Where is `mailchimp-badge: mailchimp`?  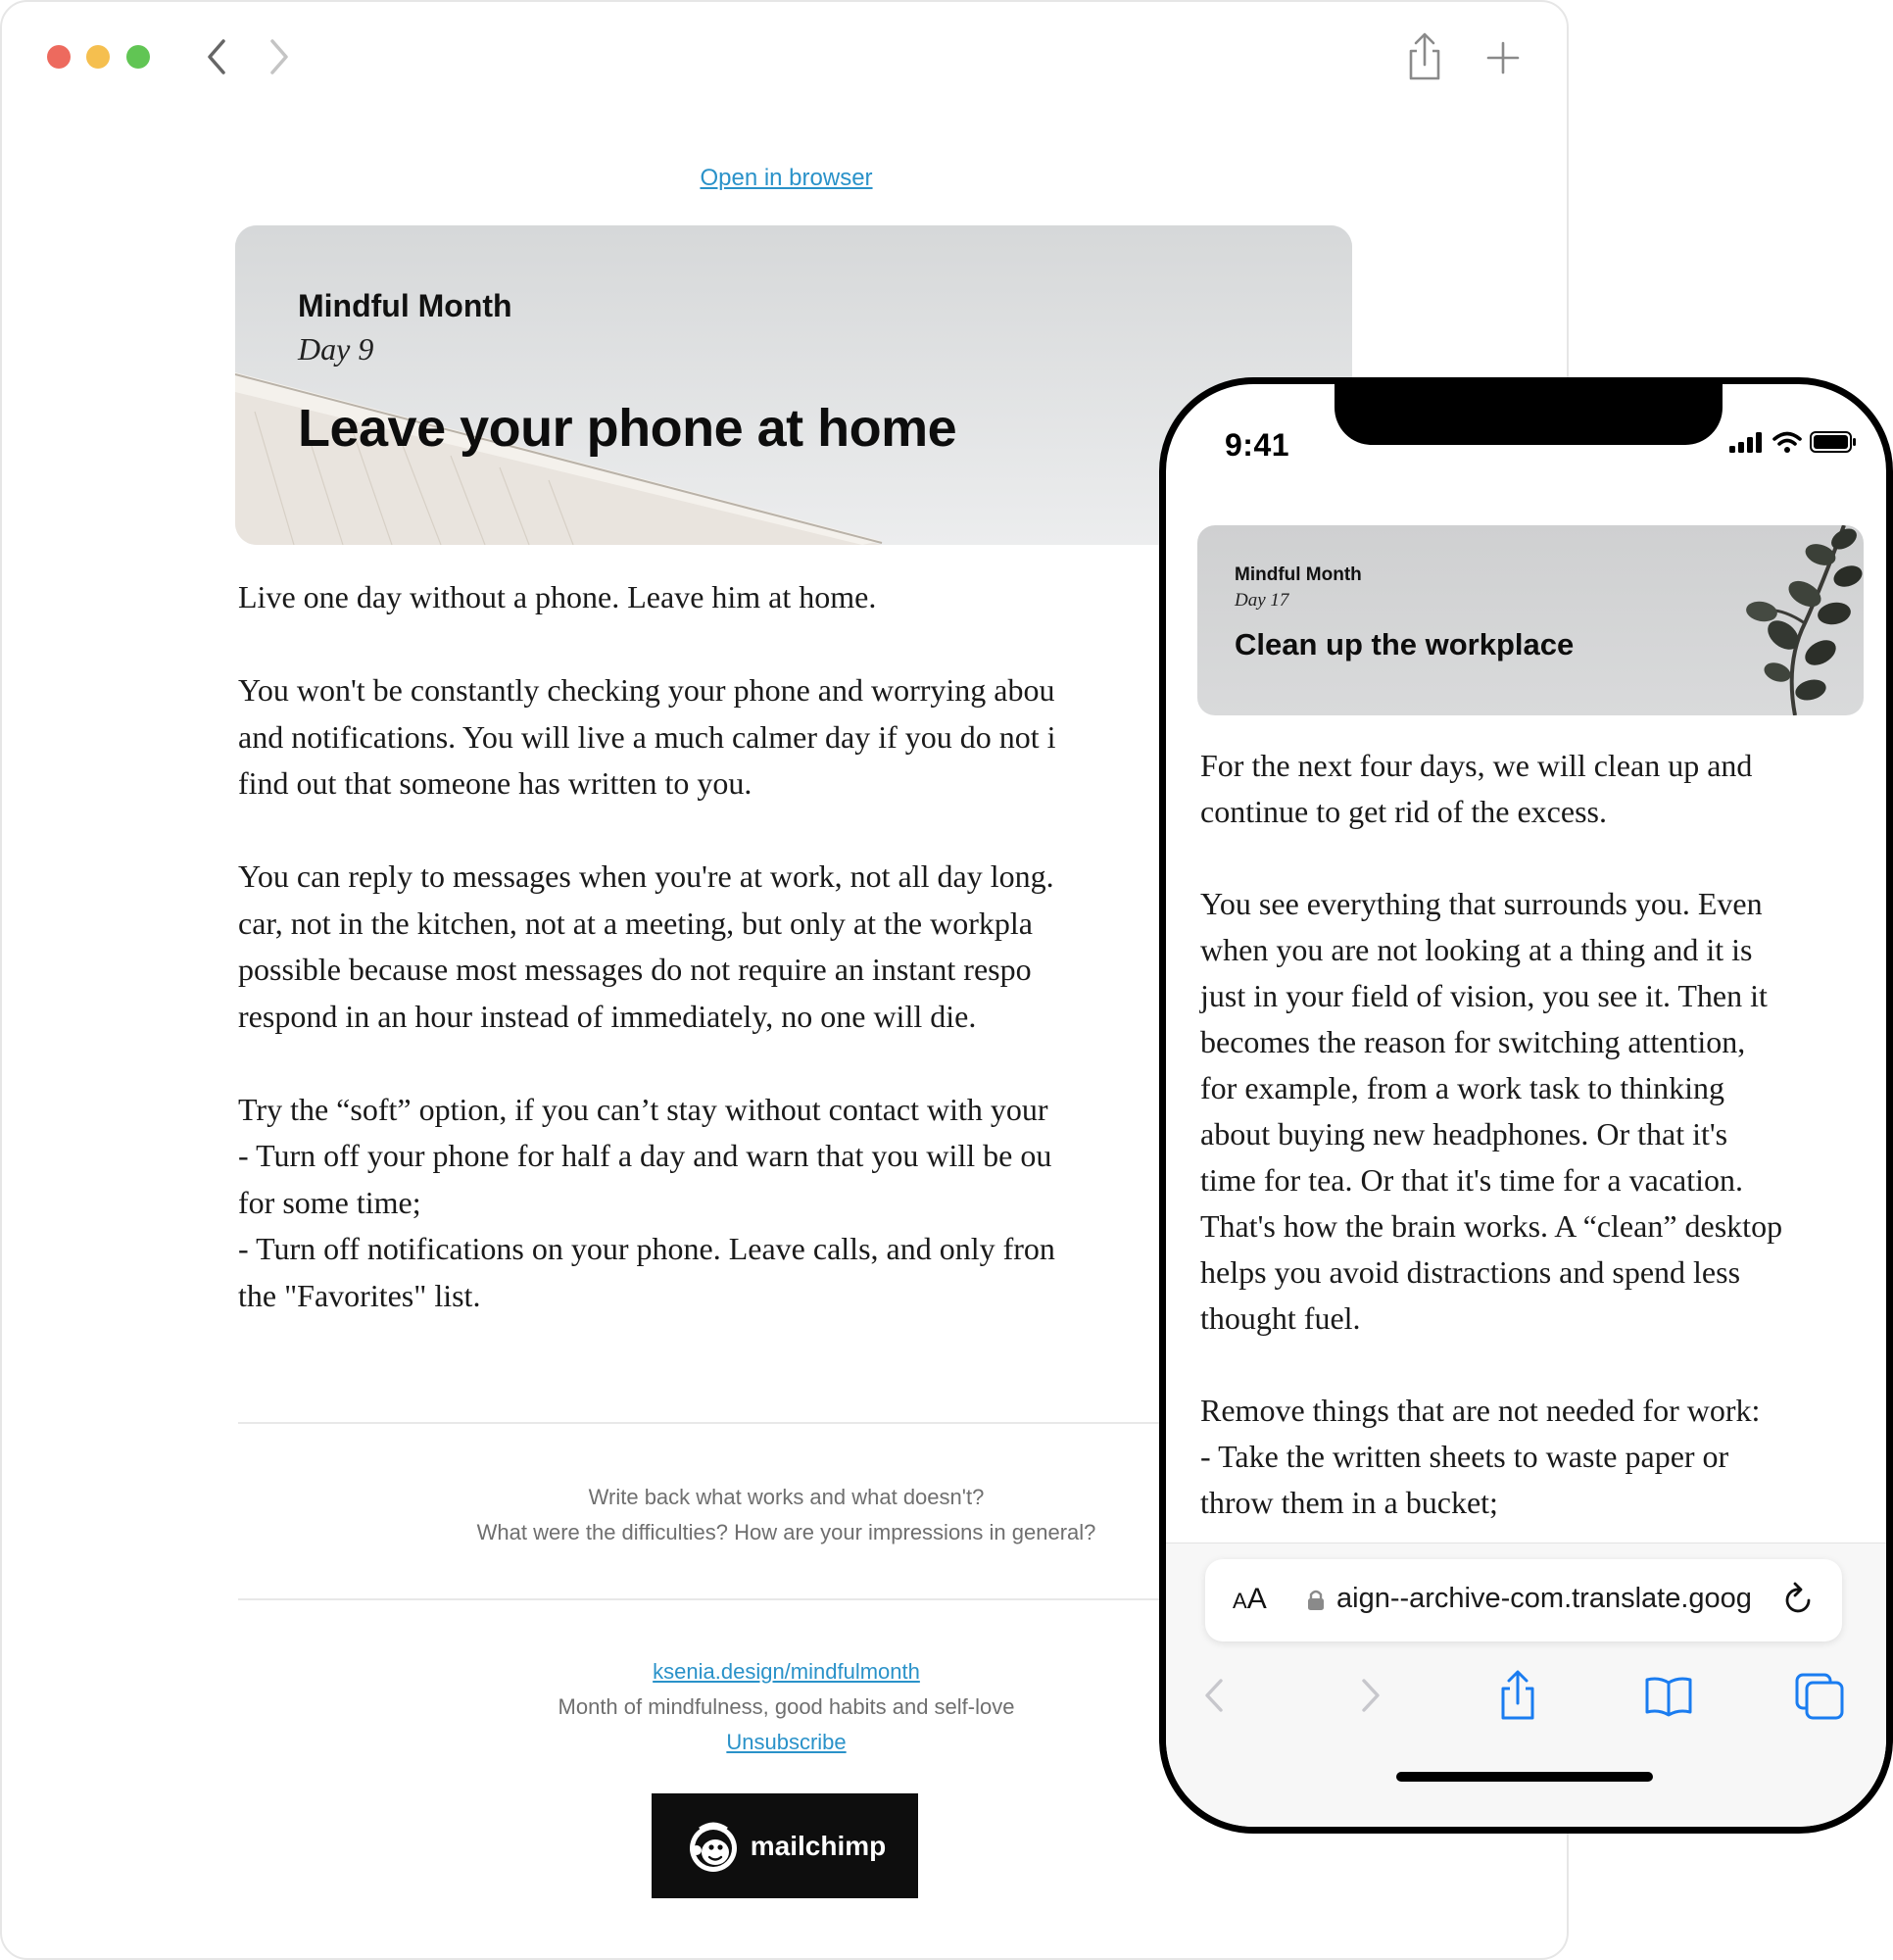 mailchimp-badge: mailchimp is located at coordinates (785, 1845).